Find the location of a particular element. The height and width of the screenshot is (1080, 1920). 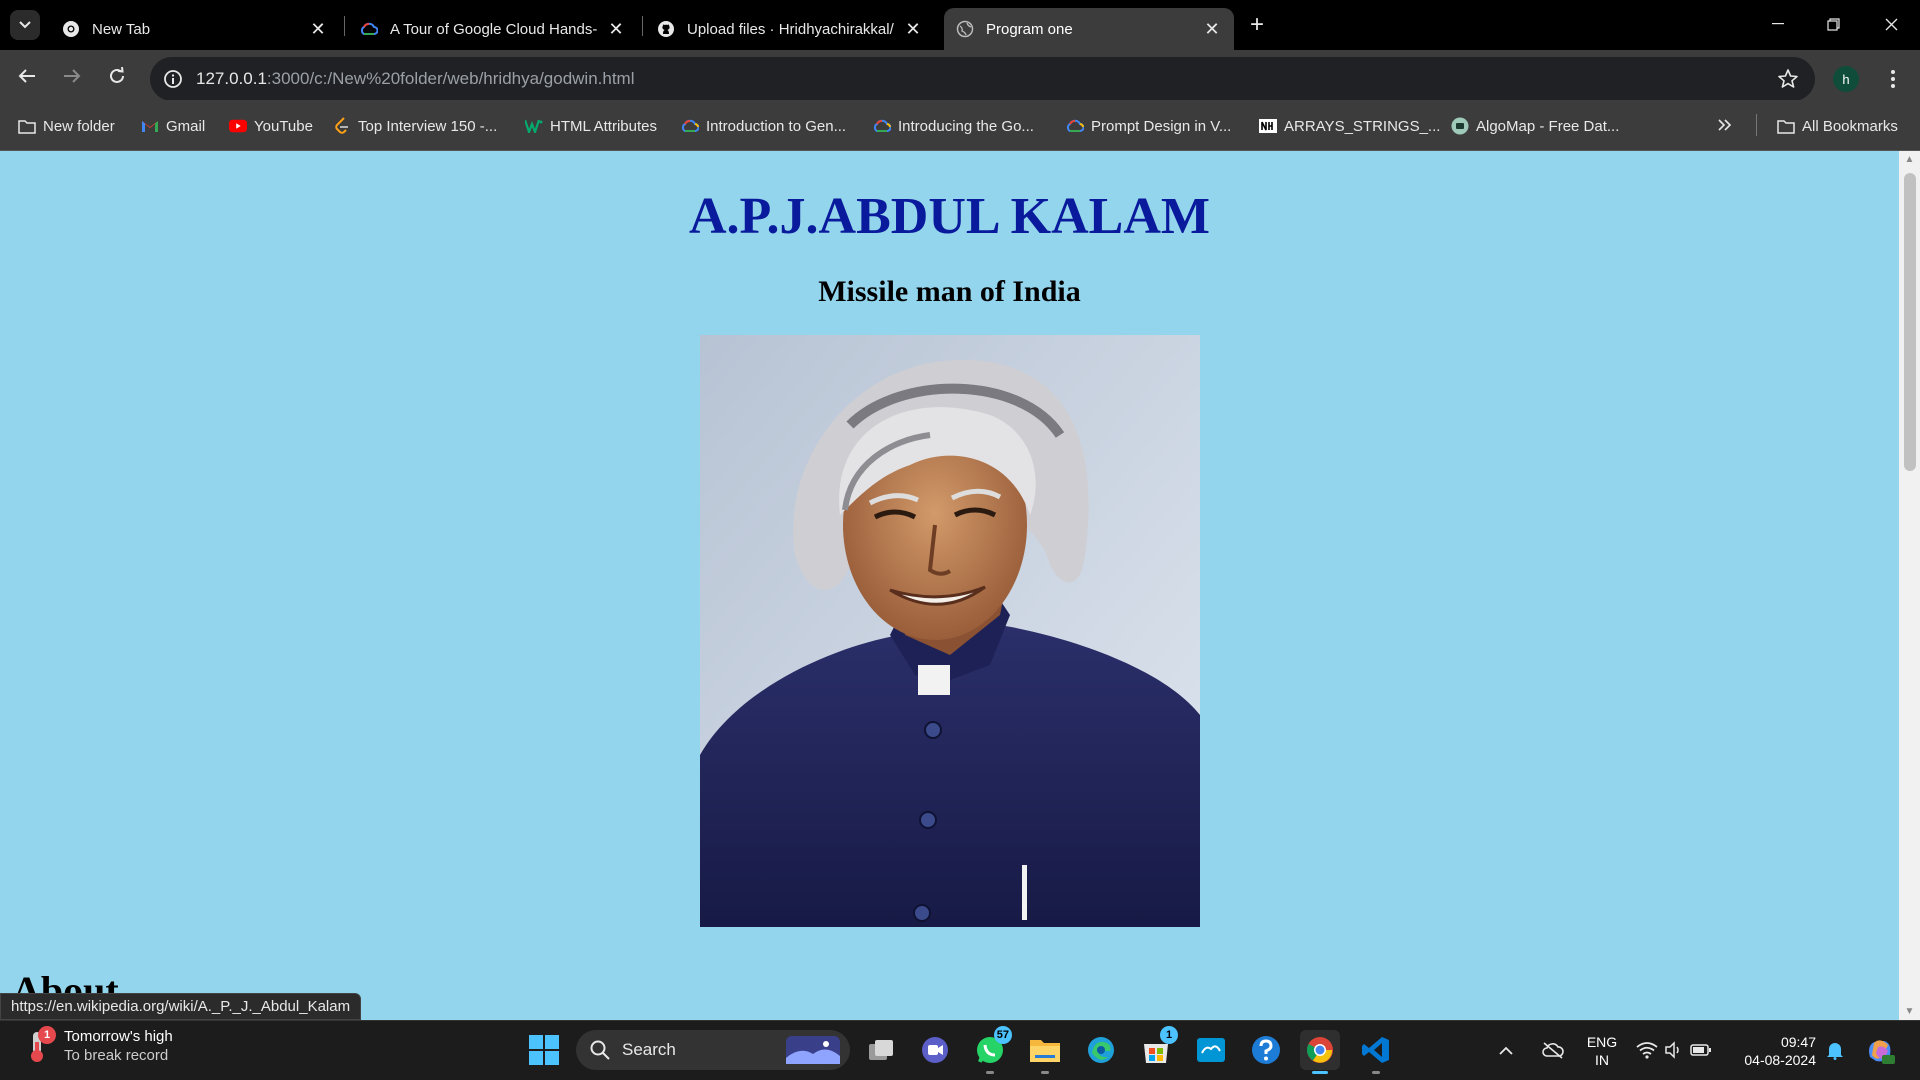

restore-button is located at coordinates (1833, 24).